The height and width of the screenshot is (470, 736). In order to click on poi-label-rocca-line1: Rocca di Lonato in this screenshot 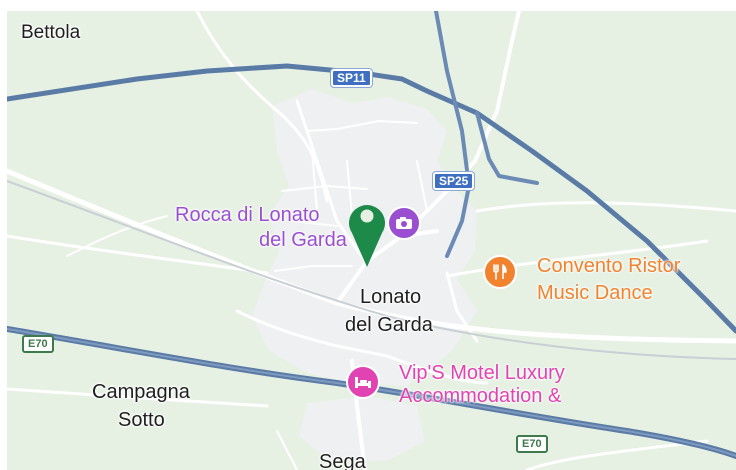, I will do `click(247, 215)`.